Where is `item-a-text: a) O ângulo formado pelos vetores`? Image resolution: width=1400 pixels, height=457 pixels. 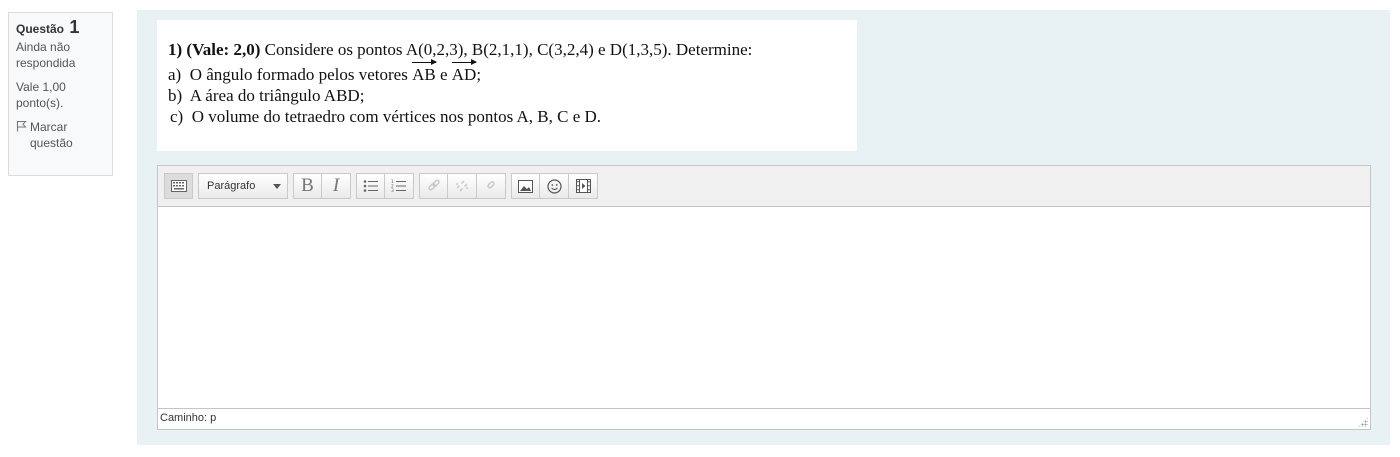 item-a-text: a) O ângulo formado pelos vetores is located at coordinates (290, 74).